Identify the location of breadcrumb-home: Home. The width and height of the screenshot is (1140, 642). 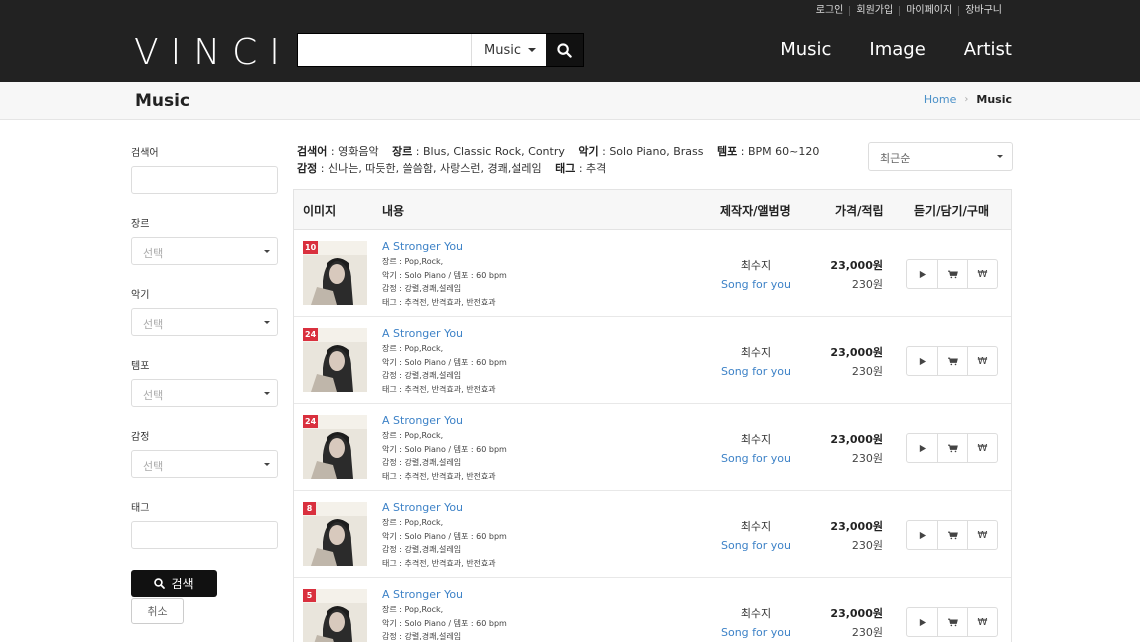
(940, 99).